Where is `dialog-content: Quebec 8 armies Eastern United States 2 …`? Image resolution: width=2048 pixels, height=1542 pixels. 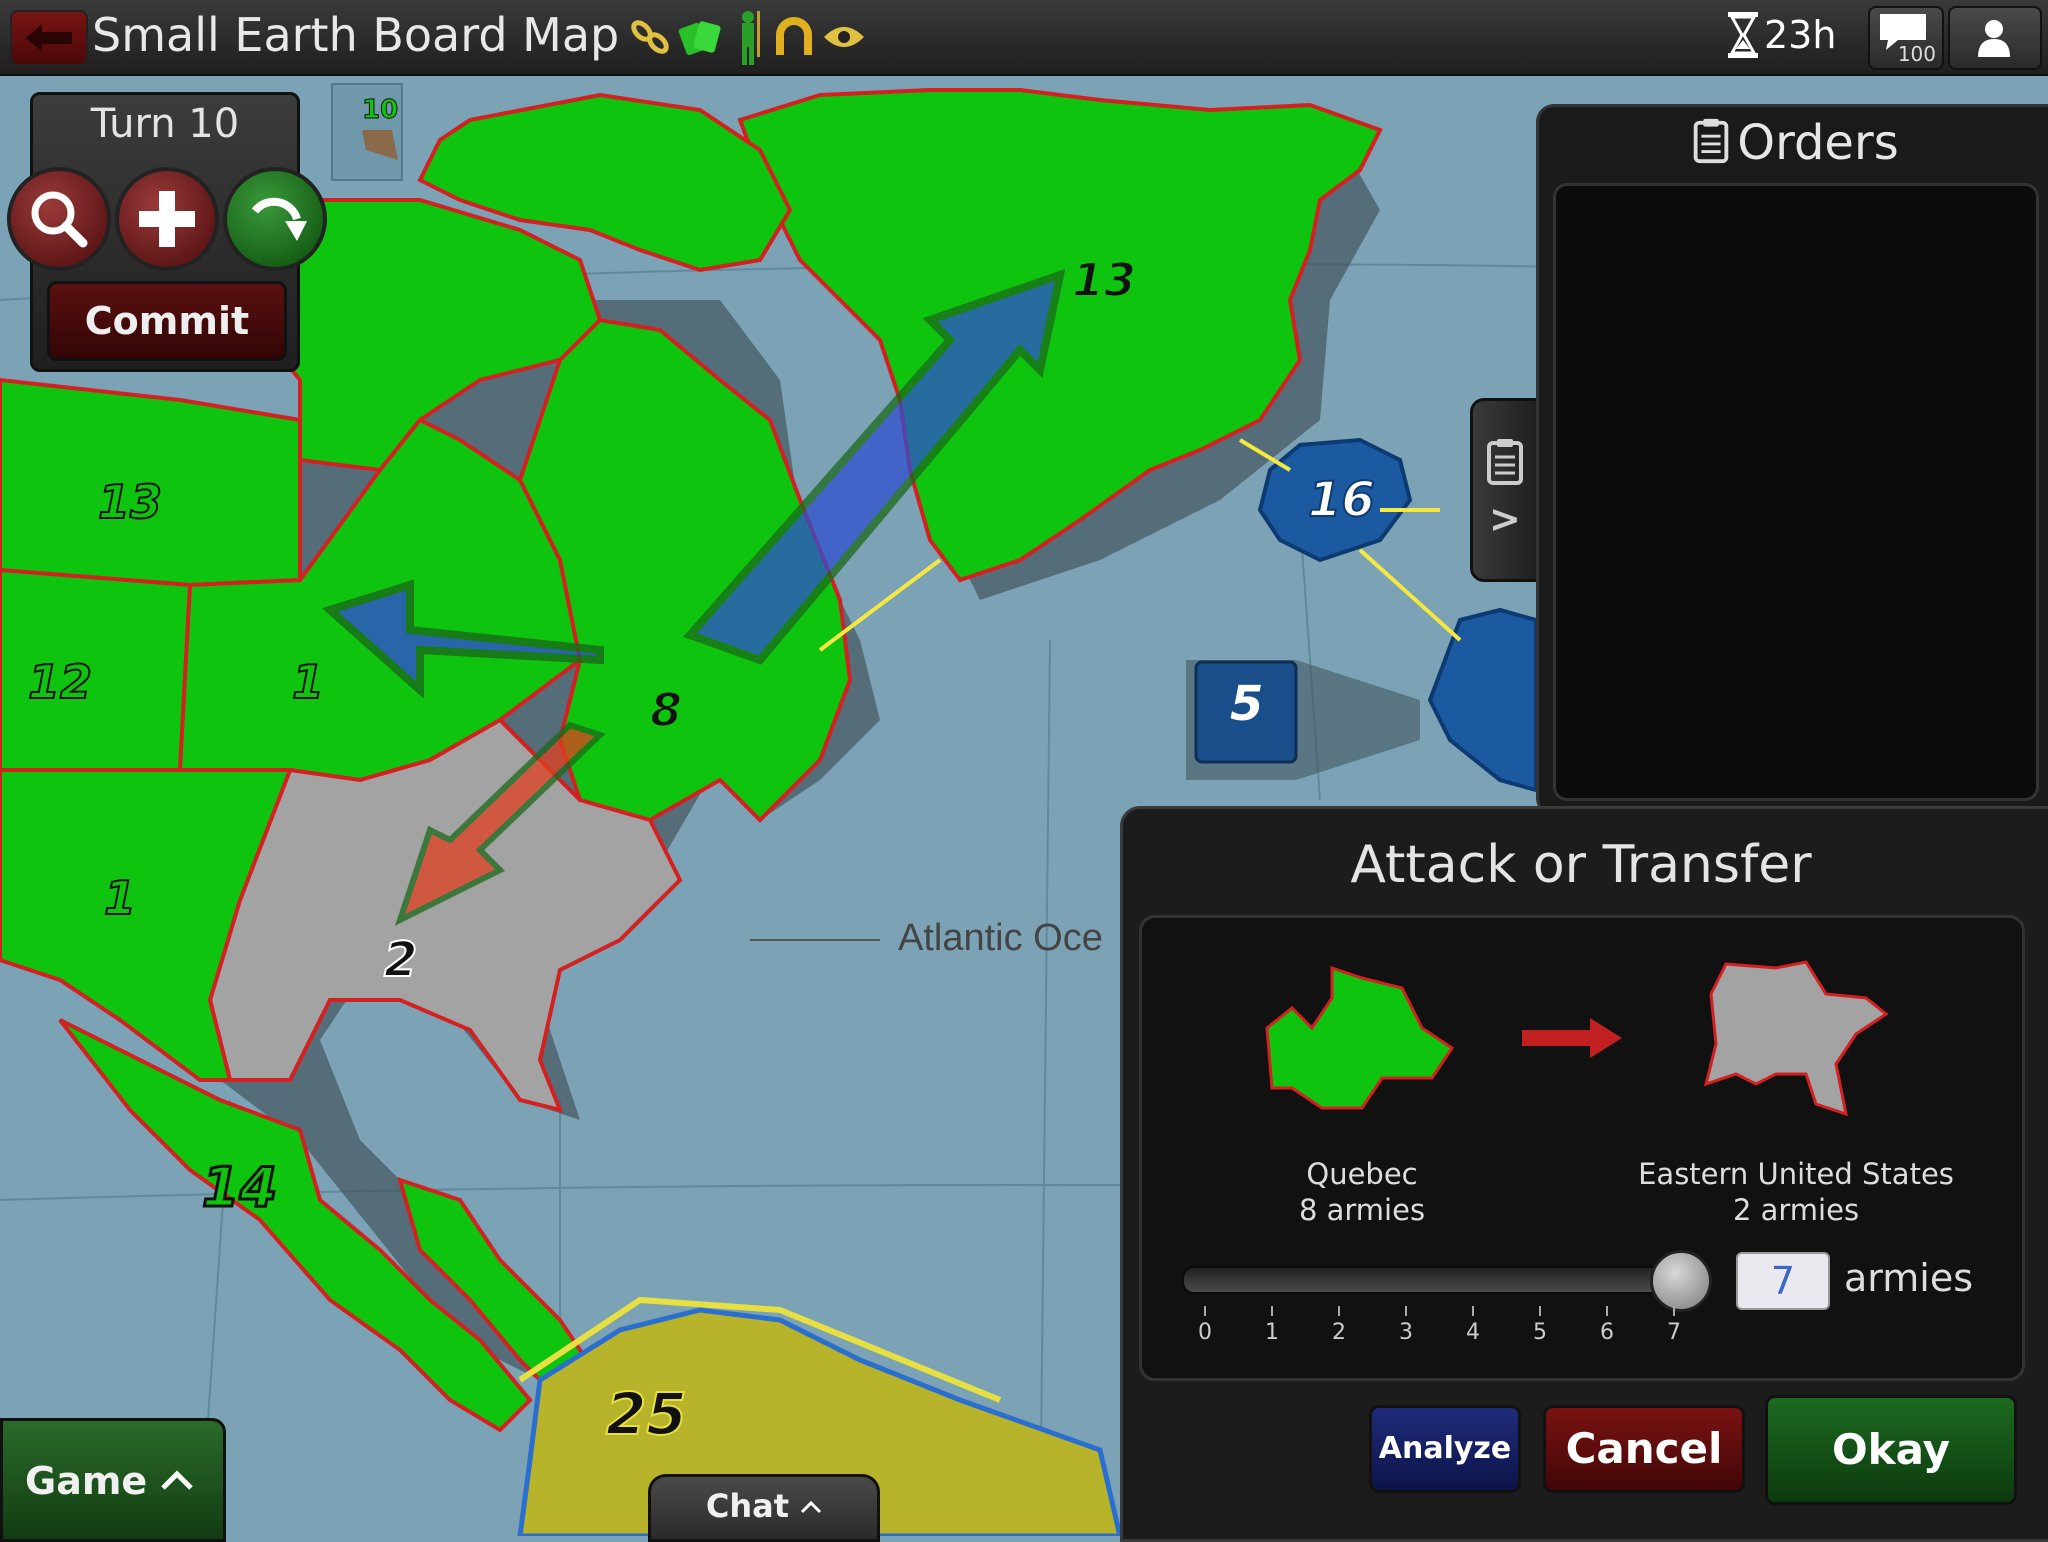
dialog-content: Quebec 8 armies Eastern United States 2 … is located at coordinates (1582, 1148).